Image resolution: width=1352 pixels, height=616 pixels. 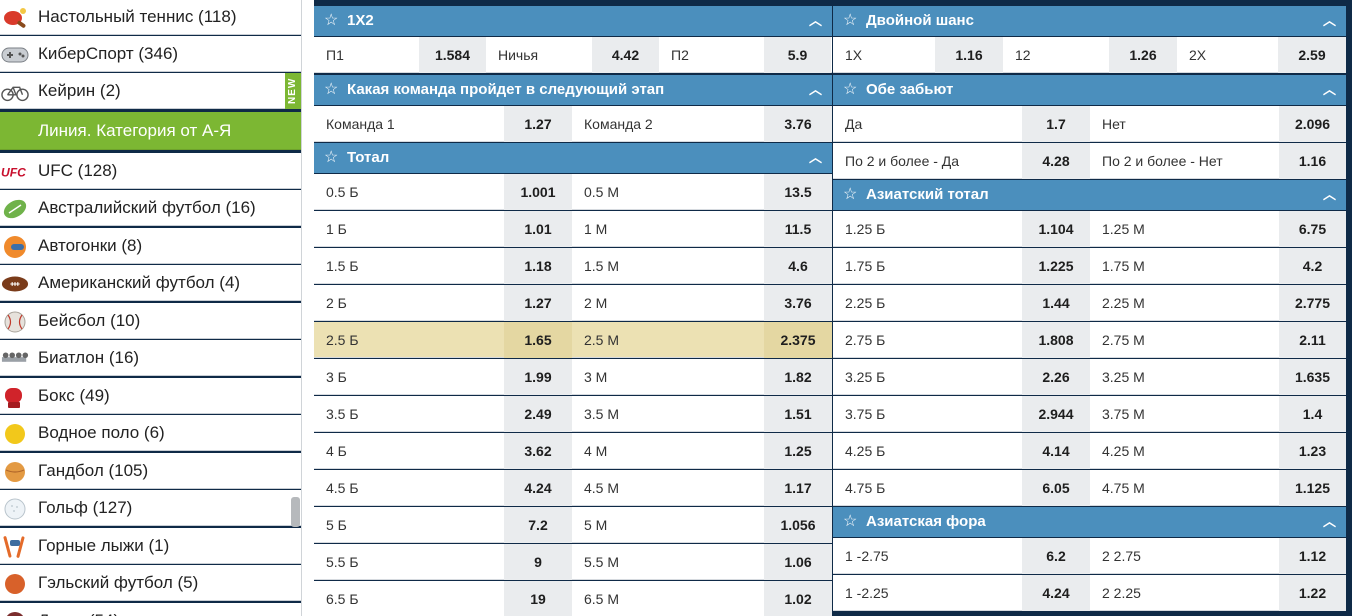 What do you see at coordinates (798, 340) in the screenshot?
I see `odds-button: 2.375` at bounding box center [798, 340].